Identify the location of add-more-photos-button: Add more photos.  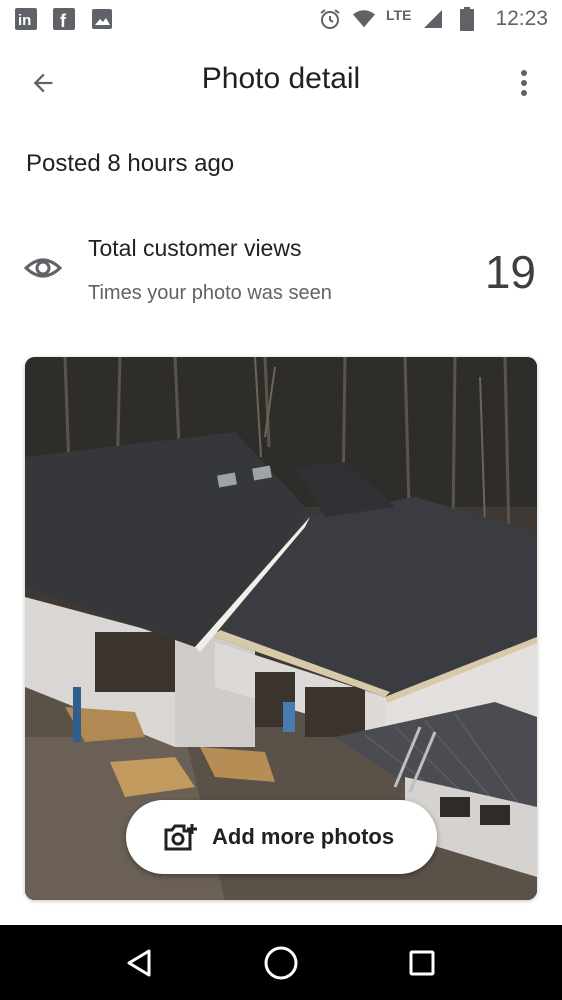
(281, 837).